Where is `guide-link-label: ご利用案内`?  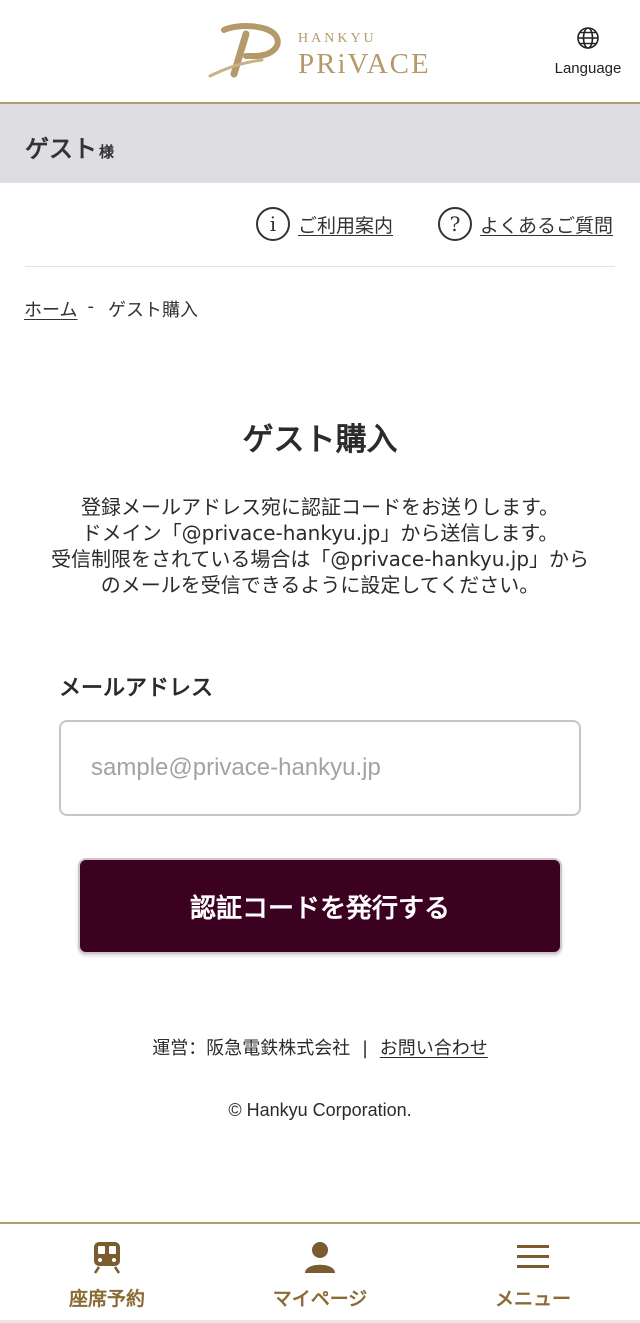
guide-link-label: ご利用案内 is located at coordinates (346, 225).